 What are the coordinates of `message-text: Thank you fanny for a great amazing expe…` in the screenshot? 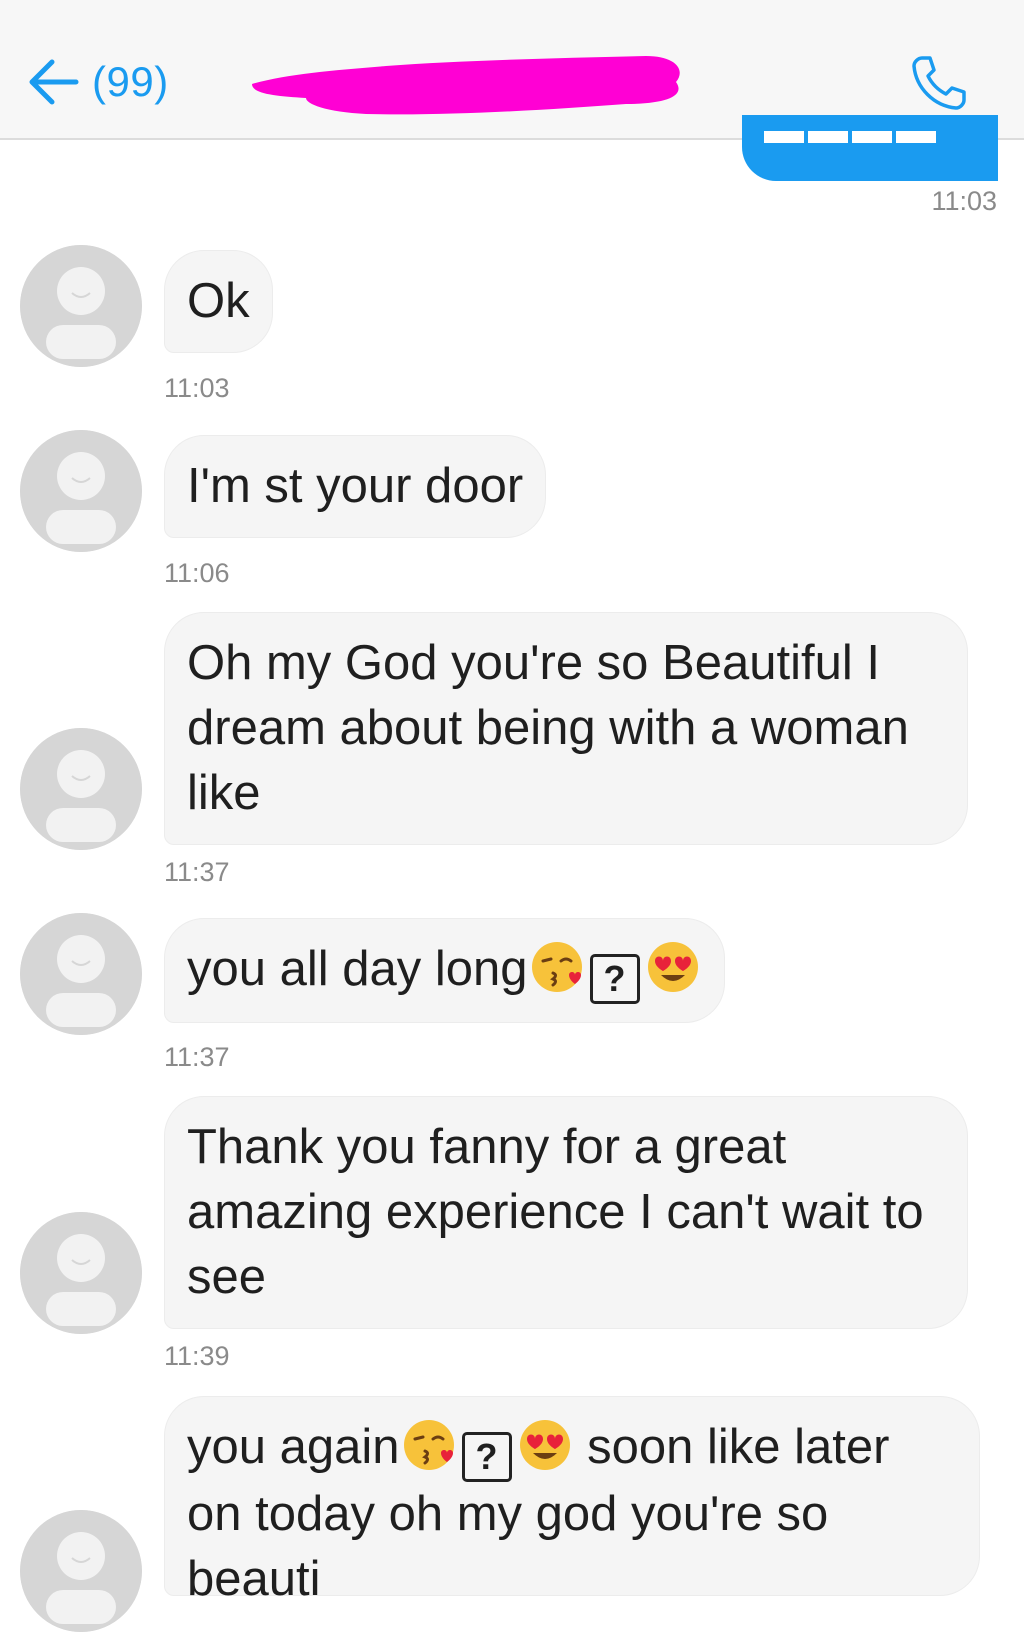 It's located at (555, 1212).